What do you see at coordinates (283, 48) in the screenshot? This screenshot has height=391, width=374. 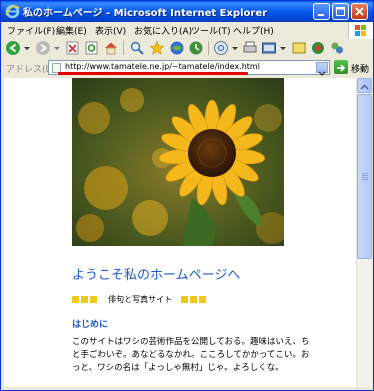 I see `edit-dropdown-icon` at bounding box center [283, 48].